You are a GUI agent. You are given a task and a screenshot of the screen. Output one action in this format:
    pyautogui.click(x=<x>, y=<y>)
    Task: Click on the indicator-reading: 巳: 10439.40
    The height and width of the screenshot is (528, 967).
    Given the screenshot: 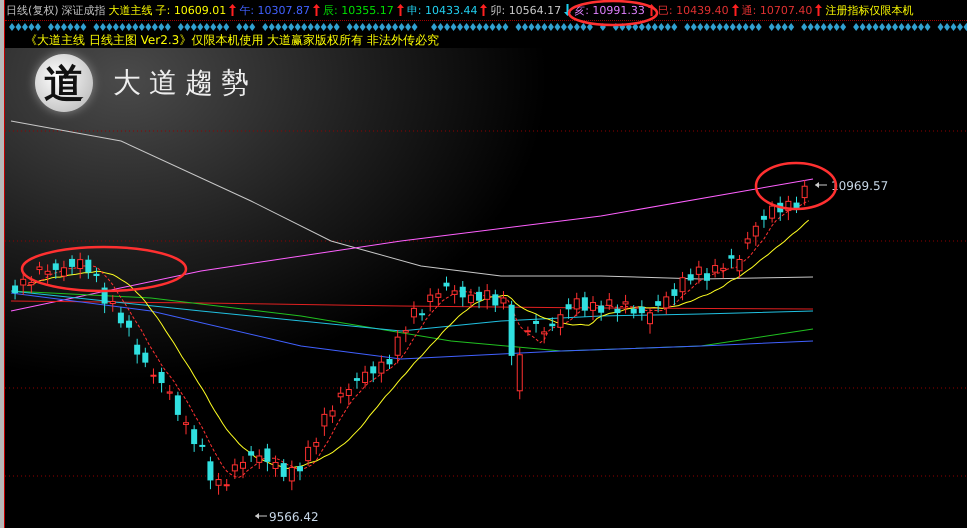 What is the action you would take?
    pyautogui.click(x=693, y=10)
    